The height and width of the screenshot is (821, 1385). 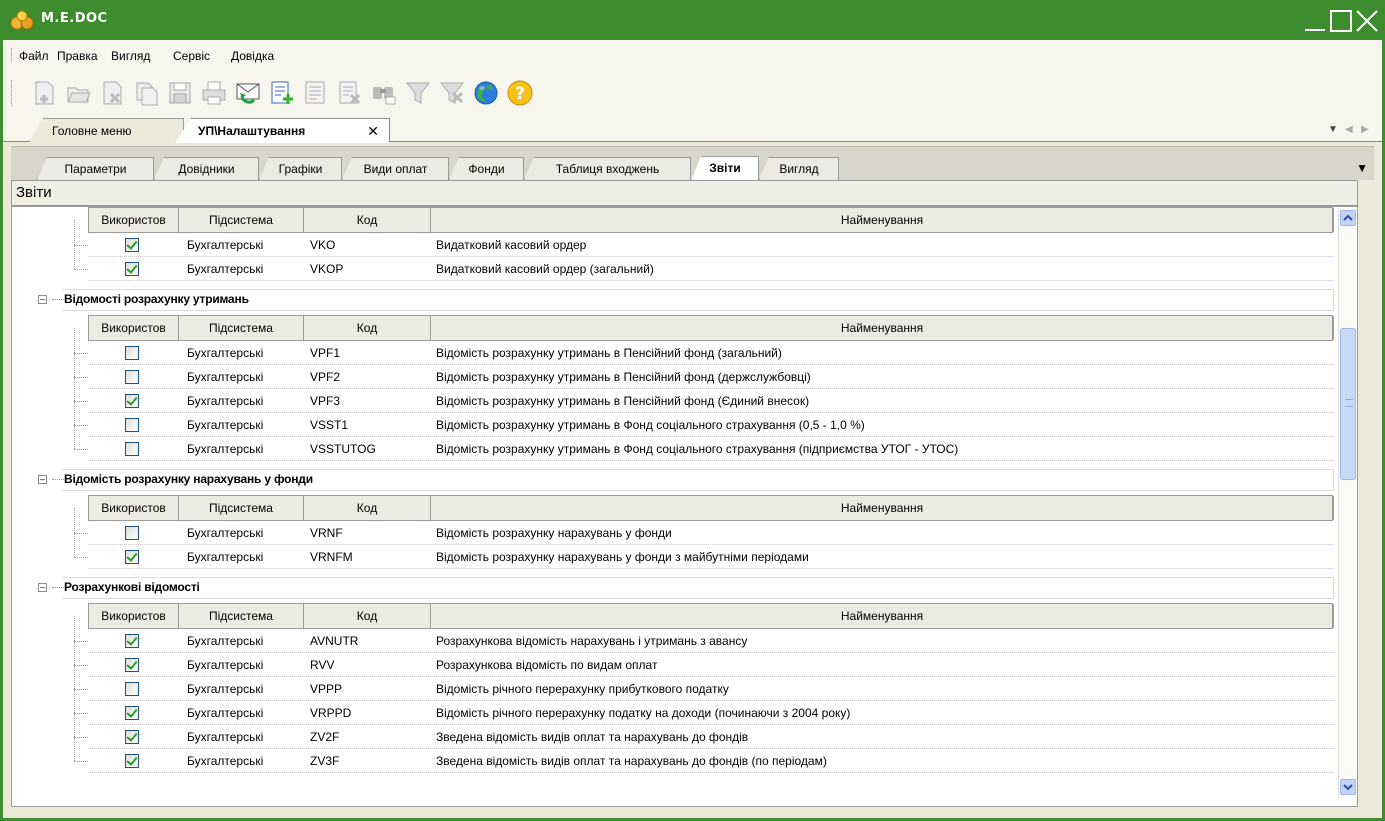 What do you see at coordinates (316, 93) in the screenshot?
I see `list-icon` at bounding box center [316, 93].